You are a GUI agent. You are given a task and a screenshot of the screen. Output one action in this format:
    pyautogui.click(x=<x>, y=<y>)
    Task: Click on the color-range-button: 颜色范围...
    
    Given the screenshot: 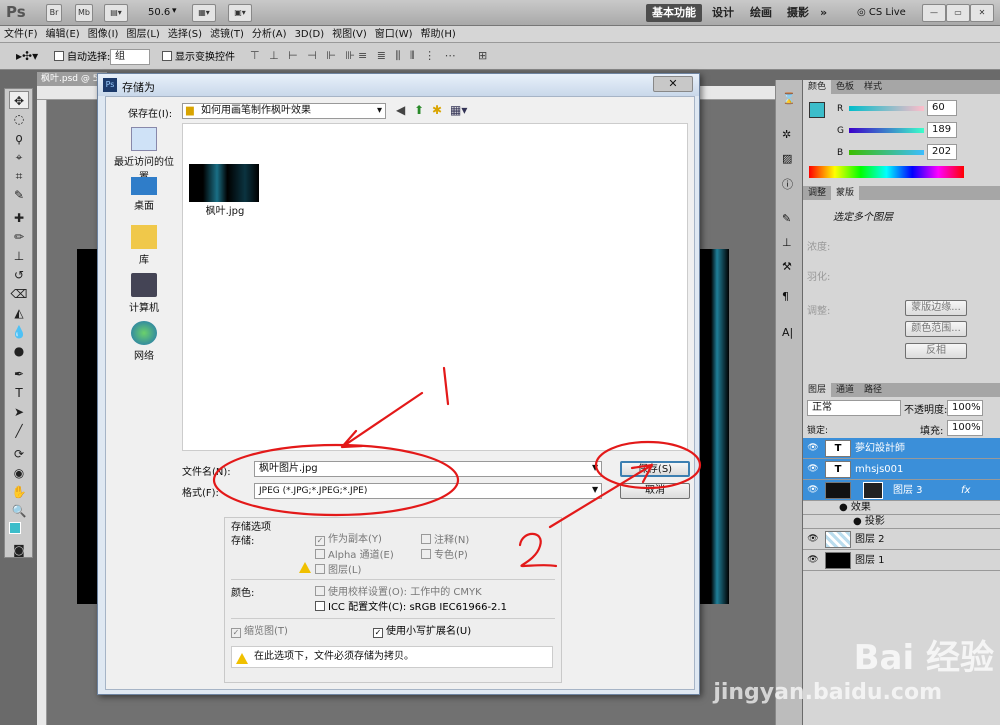 What is the action you would take?
    pyautogui.click(x=936, y=329)
    